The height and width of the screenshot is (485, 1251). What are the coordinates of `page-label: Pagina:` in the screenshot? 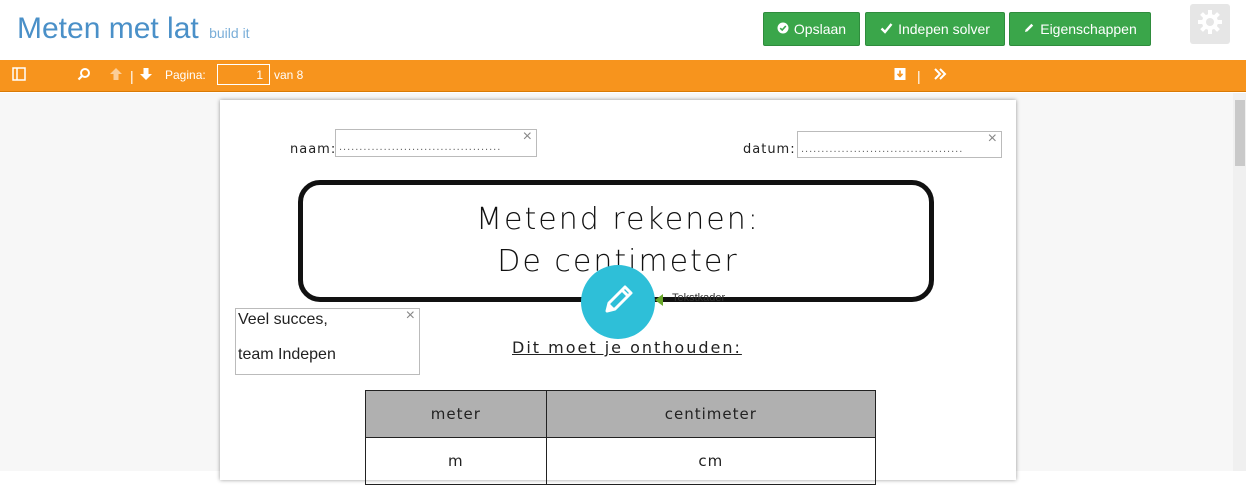 It's located at (185, 75).